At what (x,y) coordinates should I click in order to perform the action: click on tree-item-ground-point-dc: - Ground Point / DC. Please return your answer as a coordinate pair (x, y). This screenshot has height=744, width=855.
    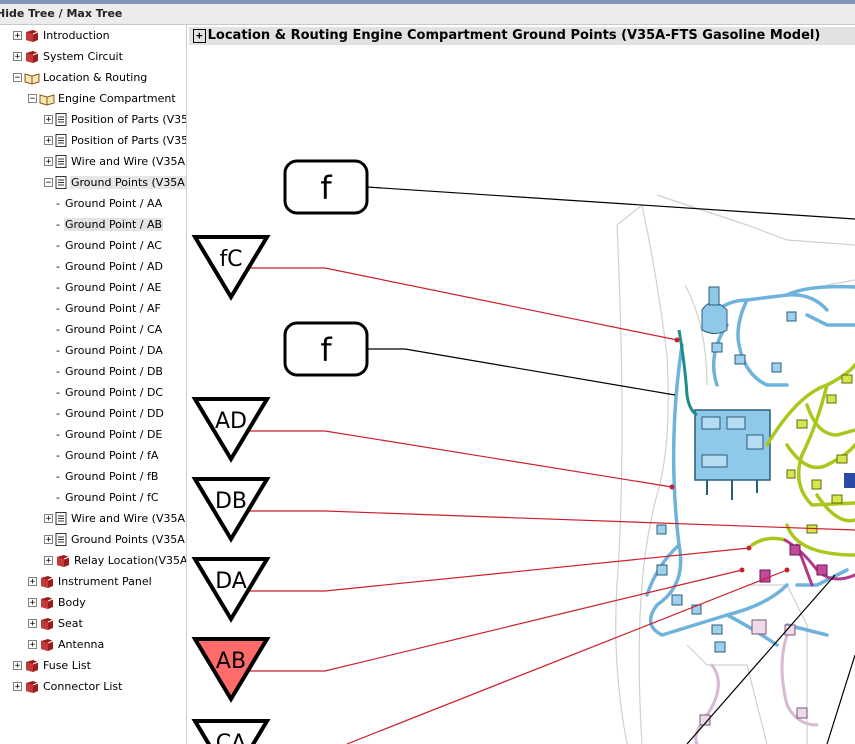
    Looking at the image, I should click on (110, 392).